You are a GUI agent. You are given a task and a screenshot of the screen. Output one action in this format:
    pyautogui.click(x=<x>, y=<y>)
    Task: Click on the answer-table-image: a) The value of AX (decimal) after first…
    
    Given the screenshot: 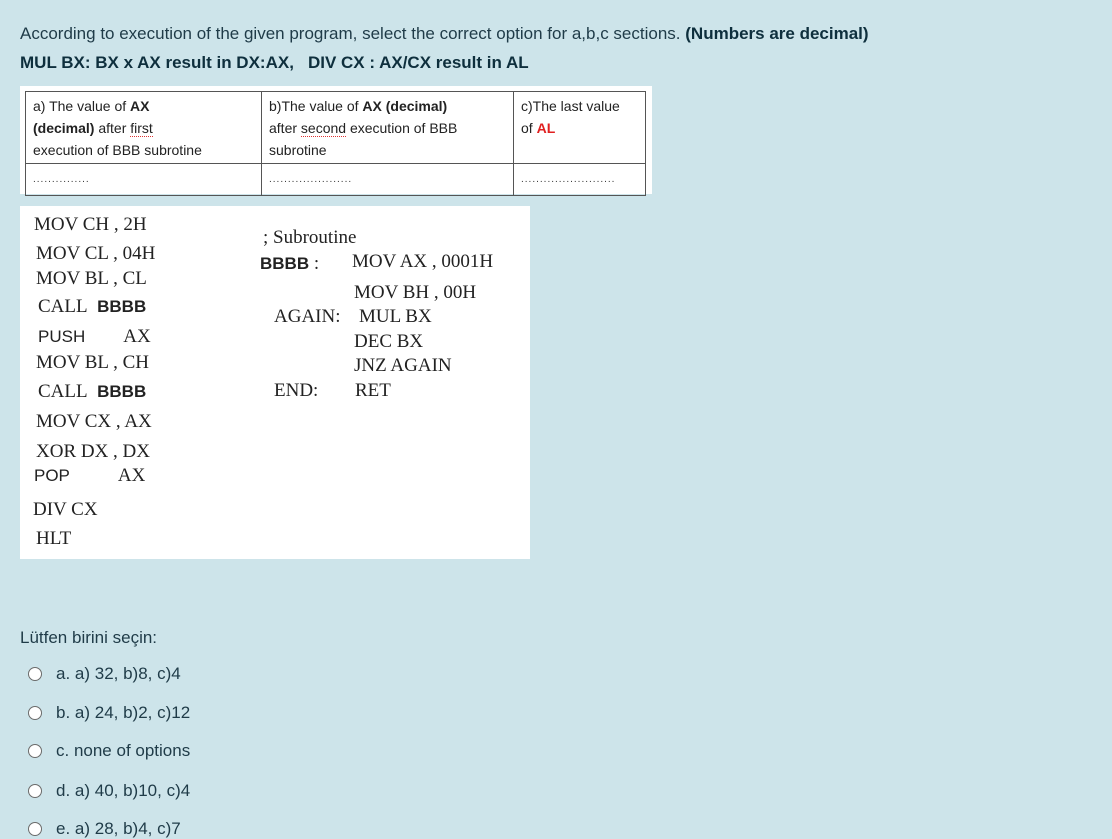 What is the action you would take?
    pyautogui.click(x=336, y=141)
    